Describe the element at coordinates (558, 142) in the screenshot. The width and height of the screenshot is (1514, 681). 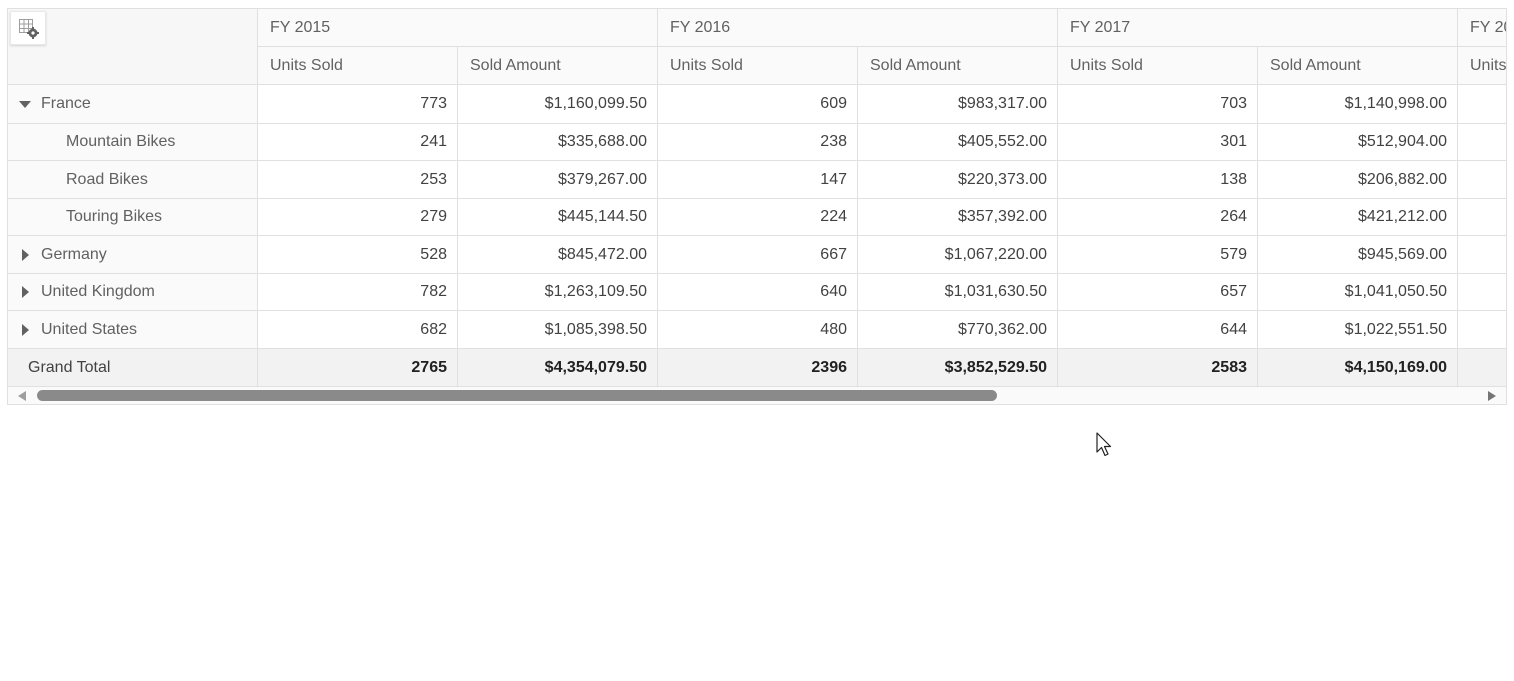
I see `value-cell: $335,688.00` at that location.